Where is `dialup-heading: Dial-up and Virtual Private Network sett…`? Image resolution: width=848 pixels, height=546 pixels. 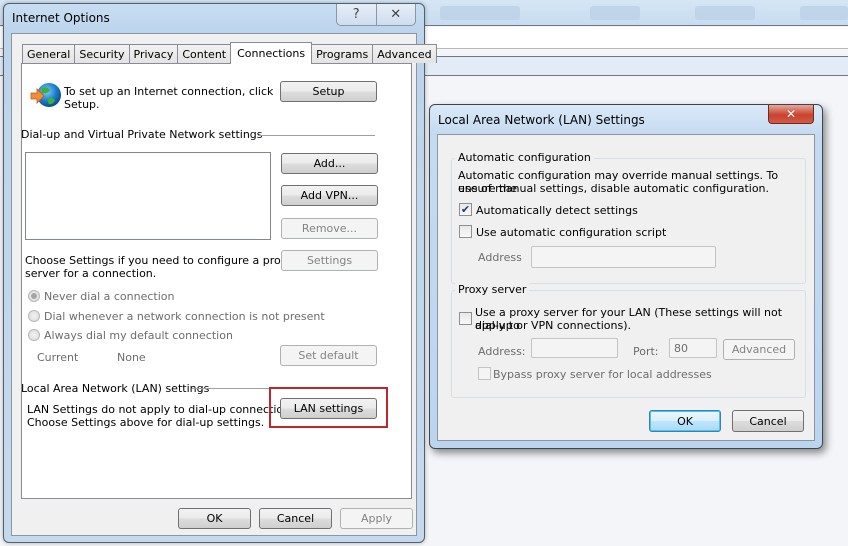
dialup-heading: Dial-up and Virtual Private Network sett… is located at coordinates (142, 134).